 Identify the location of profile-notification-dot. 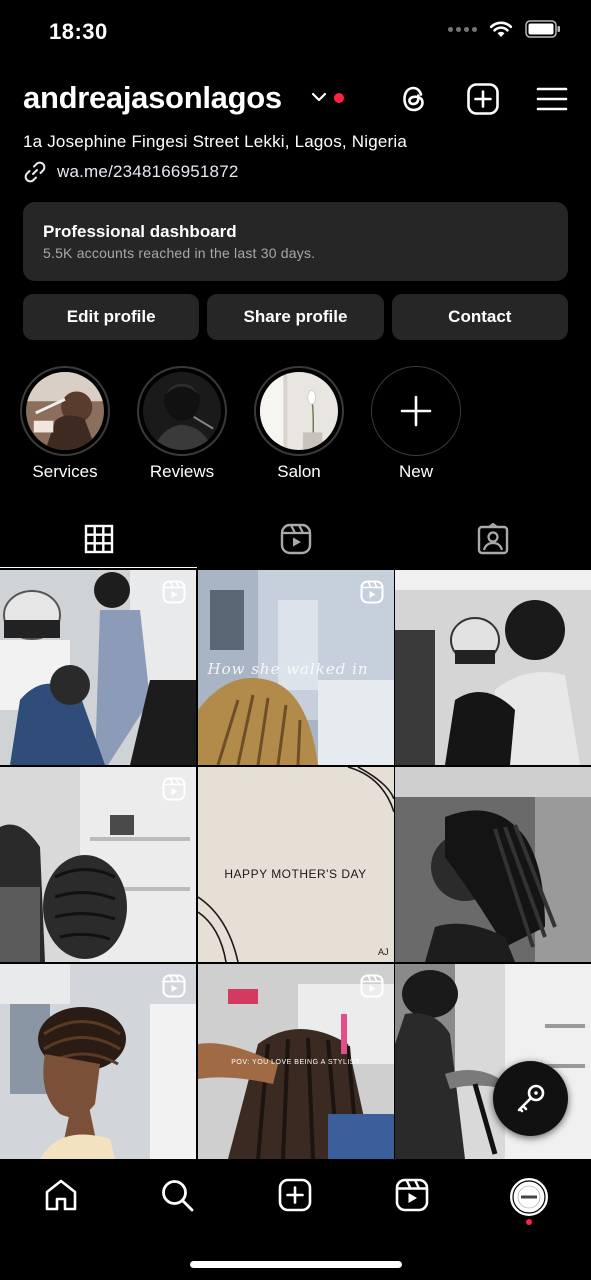
(529, 1222).